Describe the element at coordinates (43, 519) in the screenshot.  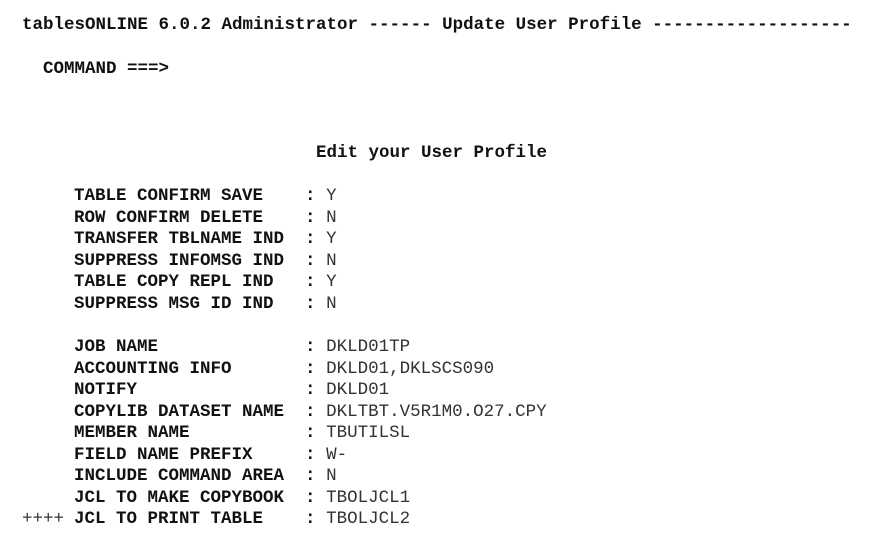
I see `more-indicator: ++++` at that location.